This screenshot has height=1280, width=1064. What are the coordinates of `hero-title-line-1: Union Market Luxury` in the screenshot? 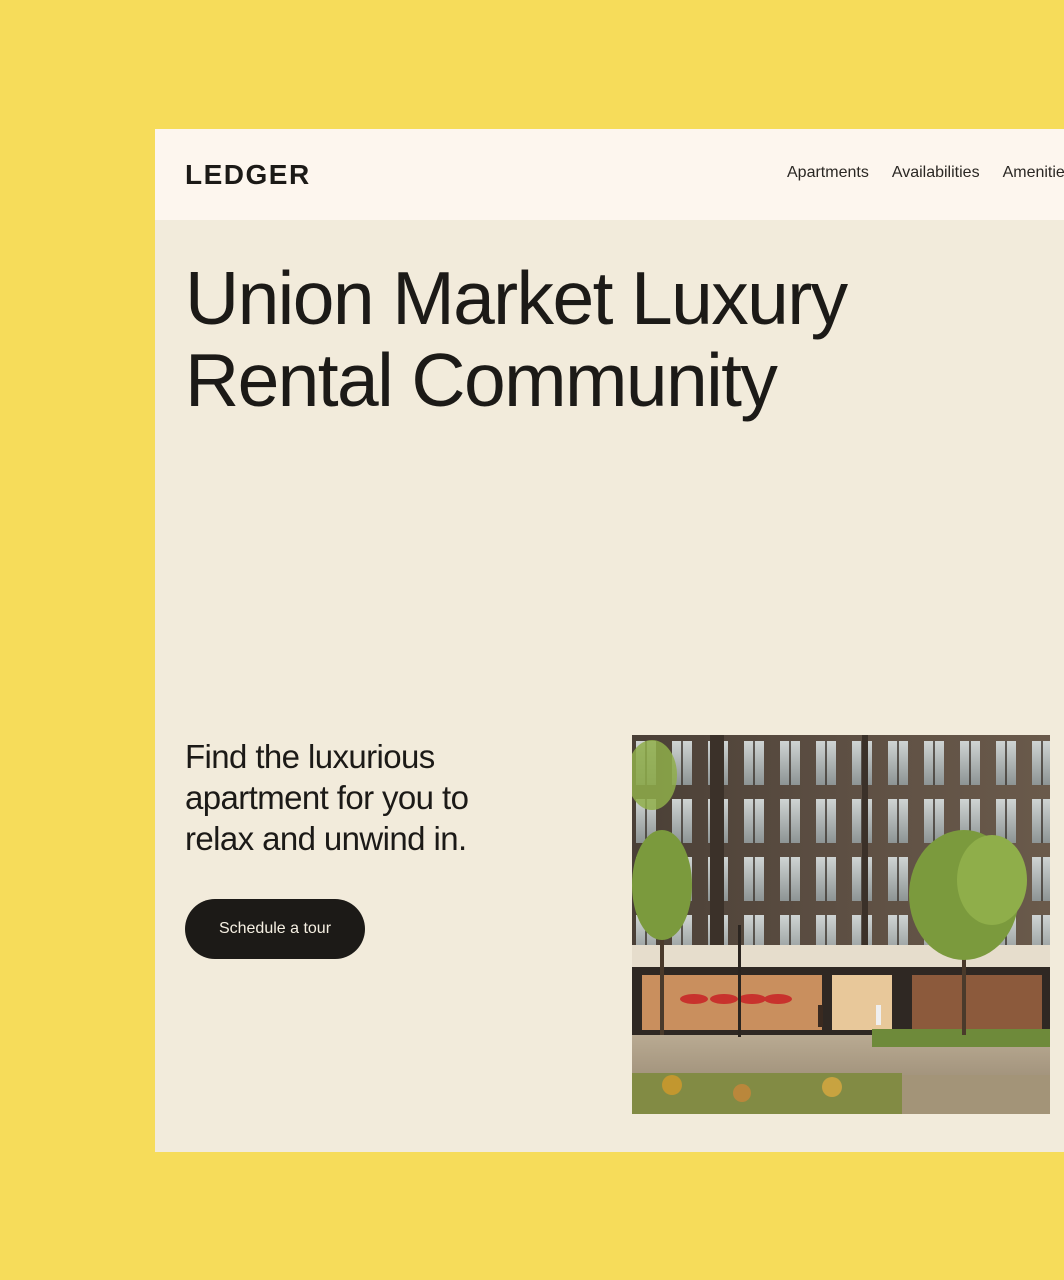 It's located at (516, 298).